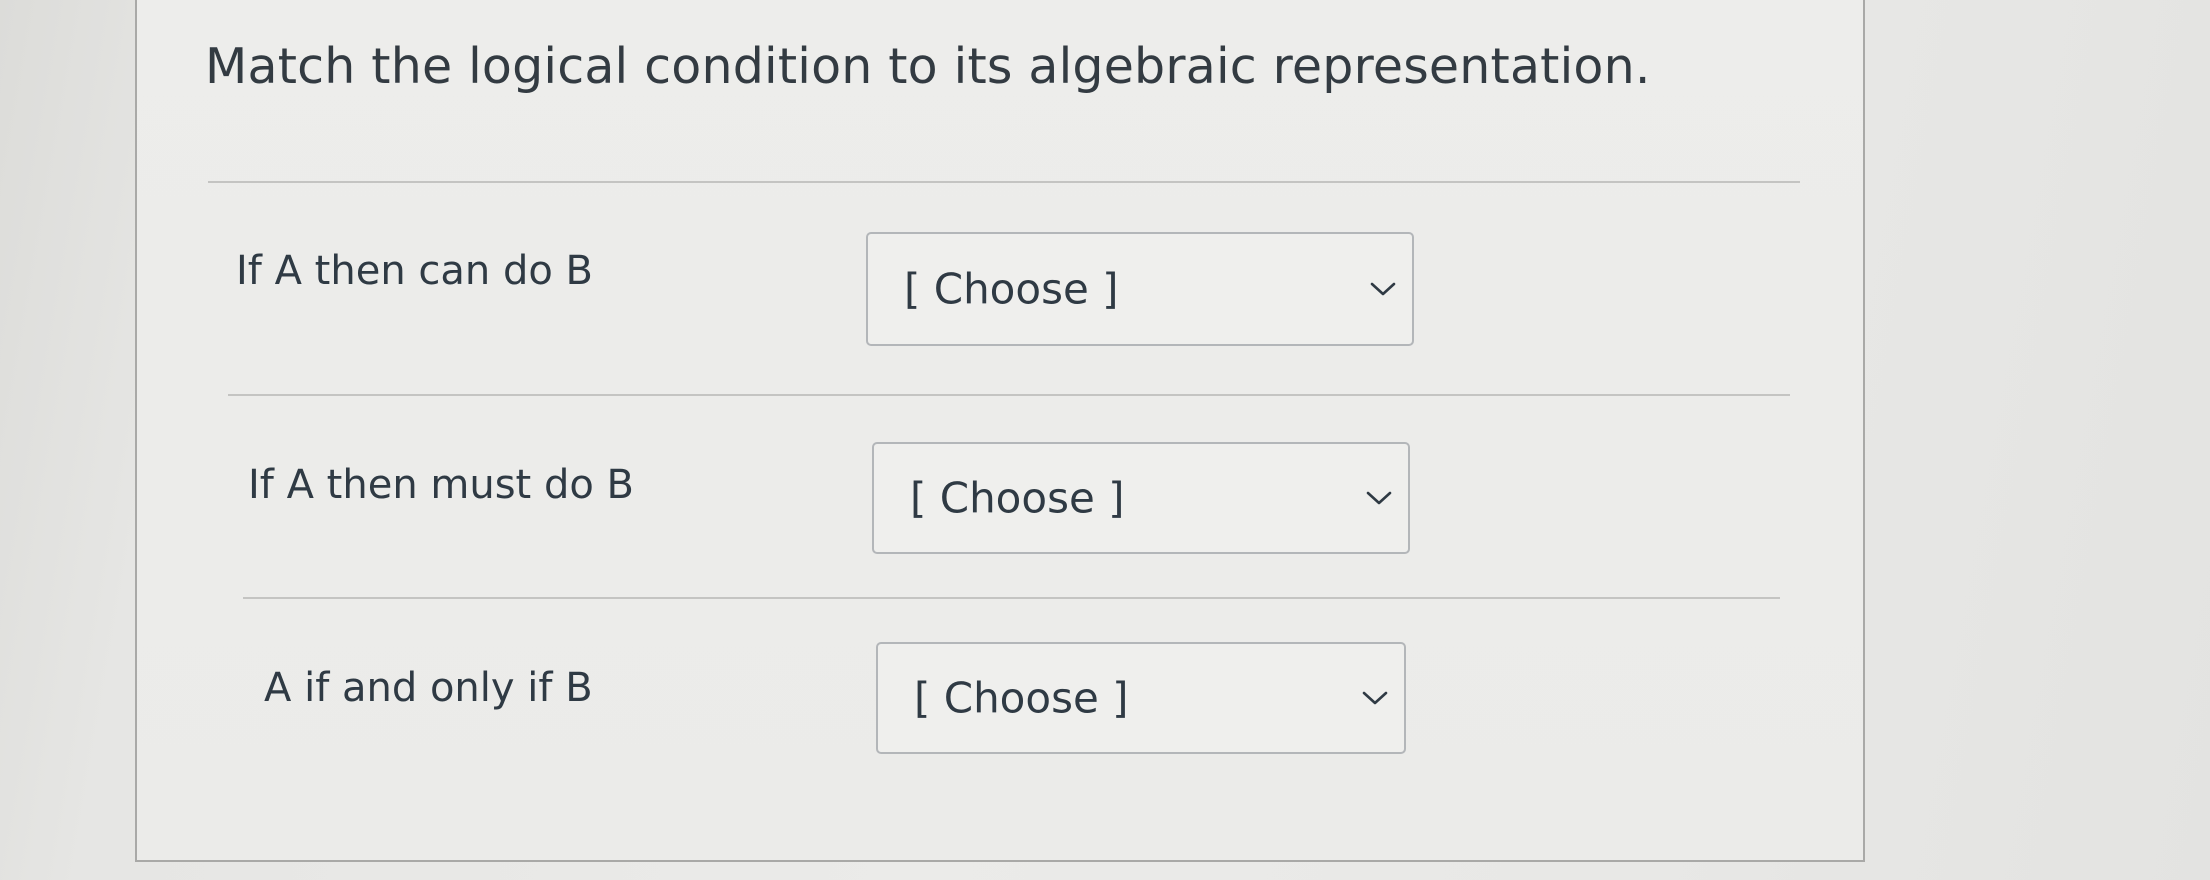 The height and width of the screenshot is (880, 2210). I want to click on select-value-2: [ Choose ], so click(1017, 498).